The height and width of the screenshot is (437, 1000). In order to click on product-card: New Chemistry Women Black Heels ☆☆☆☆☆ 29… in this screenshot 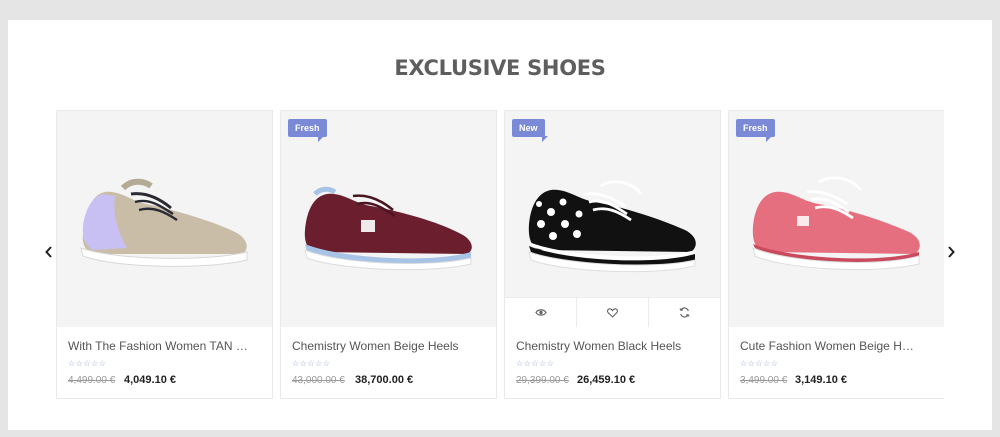, I will do `click(612, 254)`.